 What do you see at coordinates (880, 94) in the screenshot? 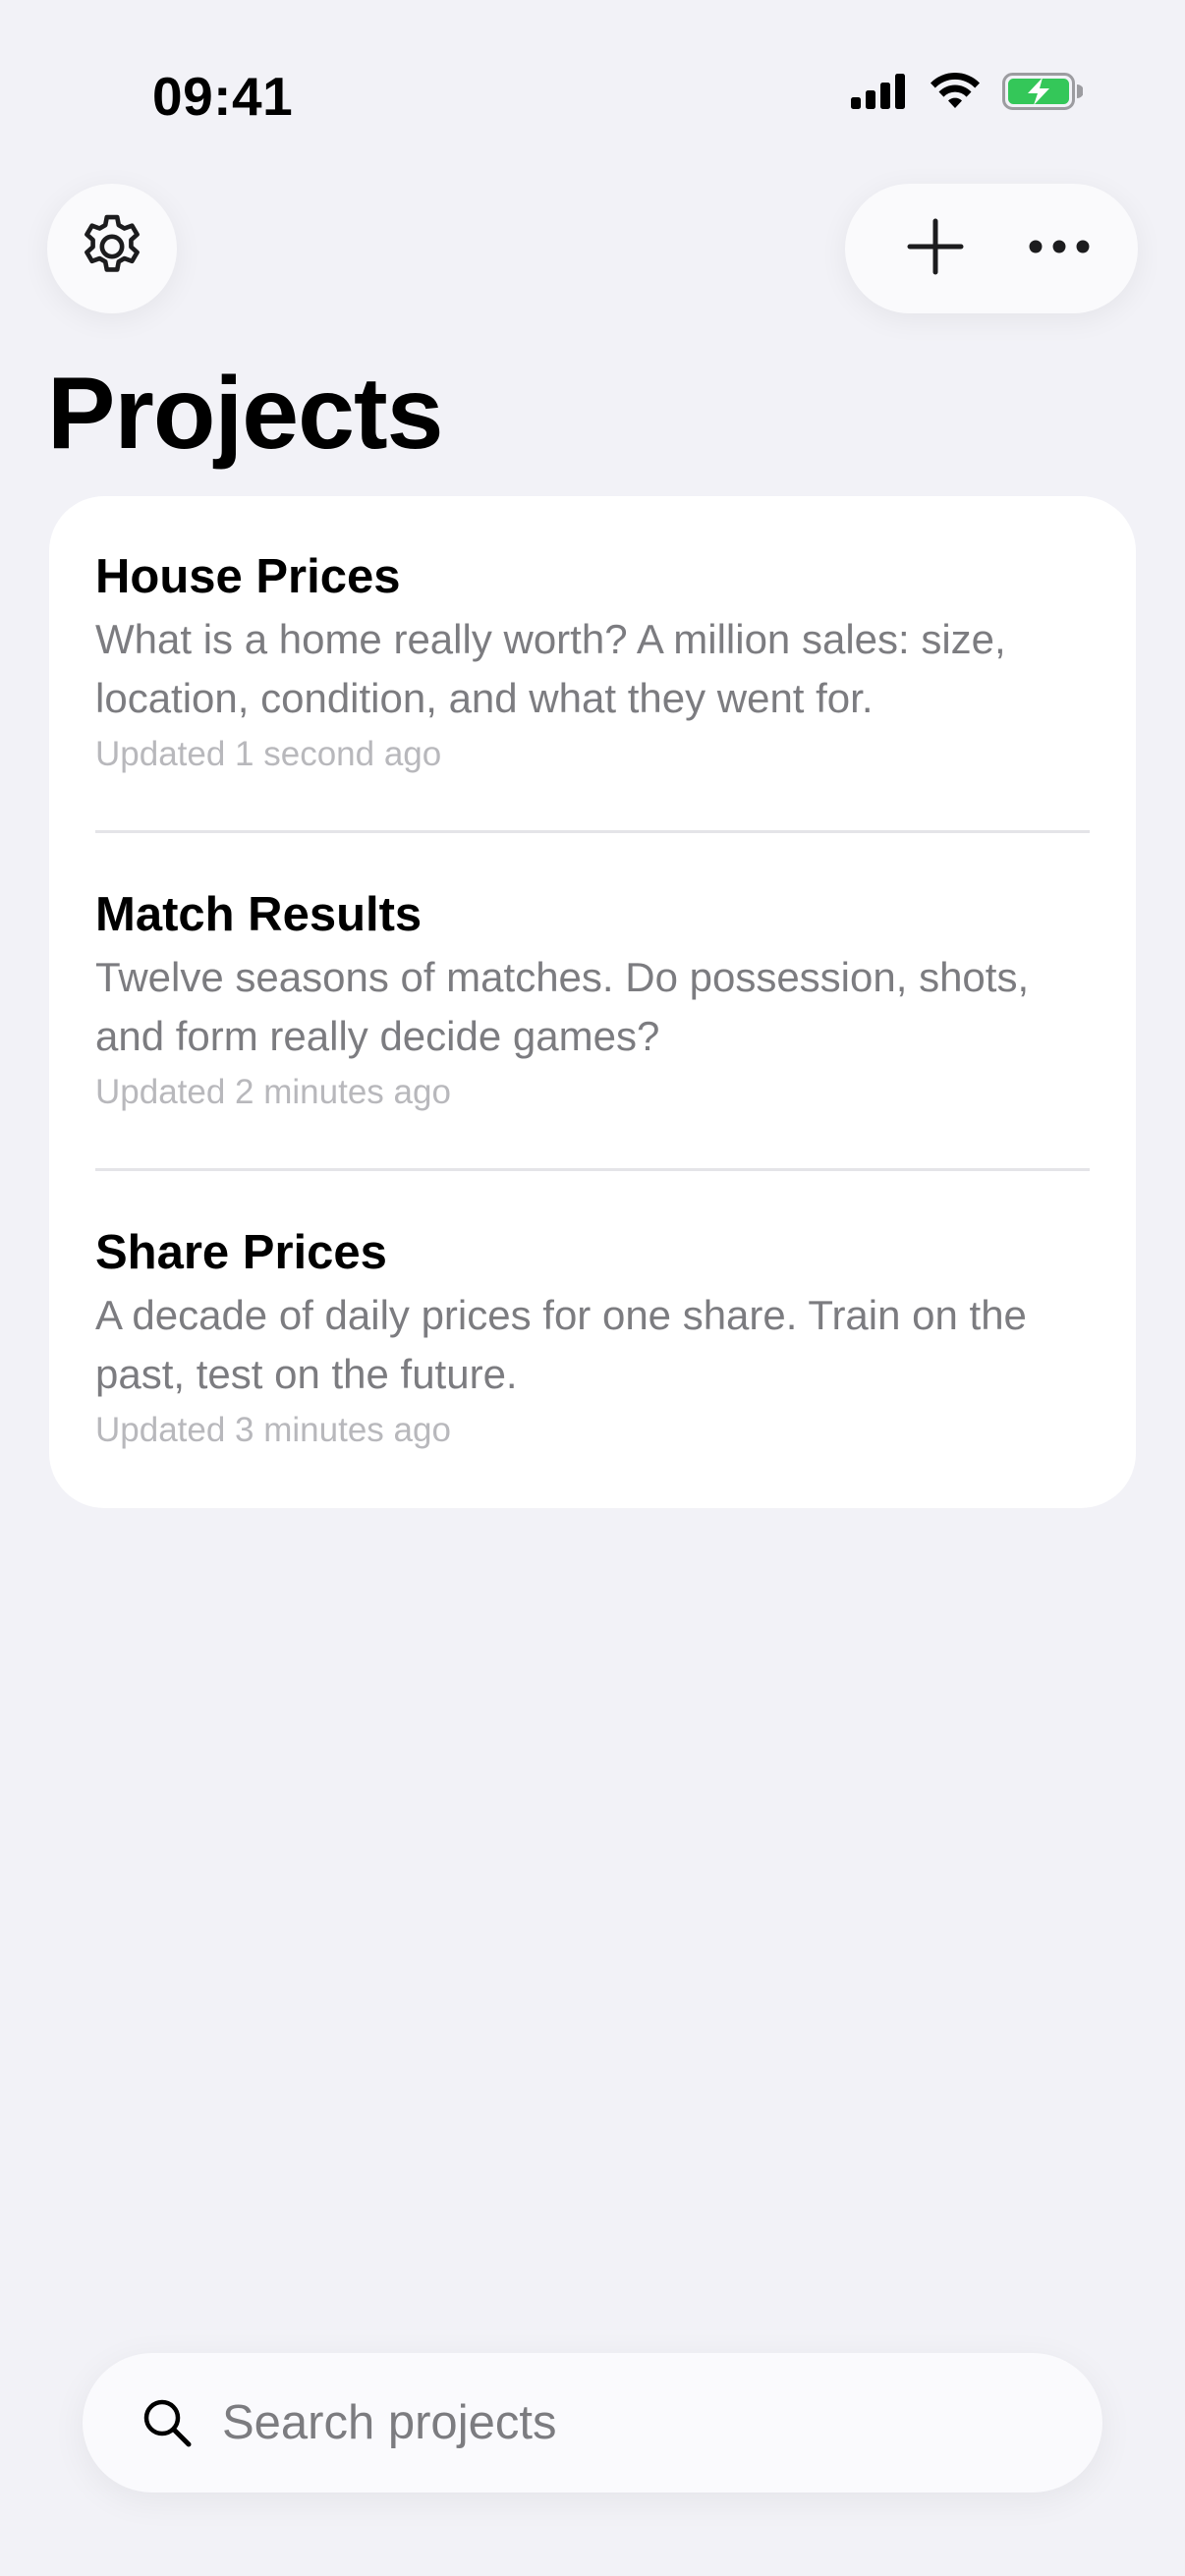
I see `cellular-signal-icon` at bounding box center [880, 94].